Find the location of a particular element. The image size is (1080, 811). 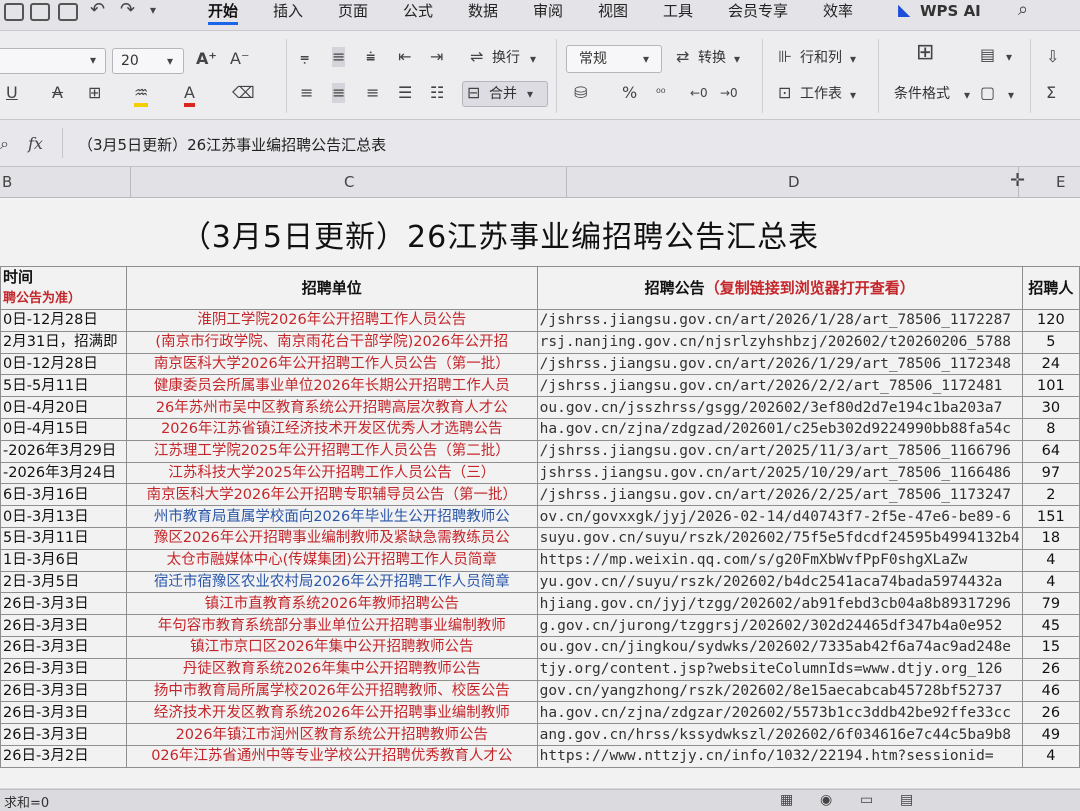

font-color-icon: A is located at coordinates (189, 95).